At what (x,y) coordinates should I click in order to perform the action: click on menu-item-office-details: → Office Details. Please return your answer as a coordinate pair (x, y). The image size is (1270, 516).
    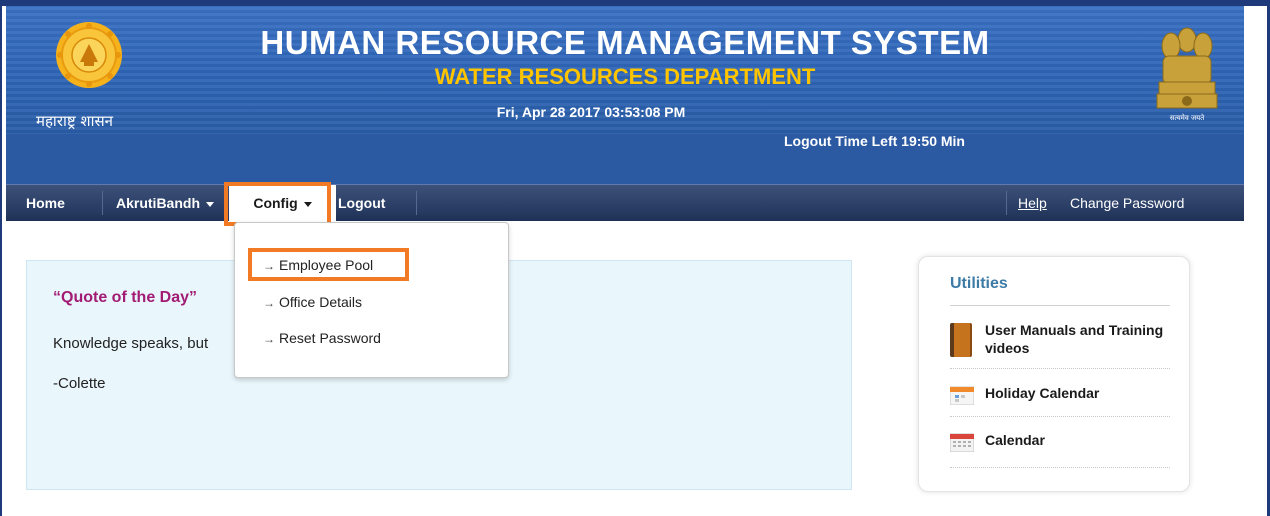
    Looking at the image, I should click on (312, 302).